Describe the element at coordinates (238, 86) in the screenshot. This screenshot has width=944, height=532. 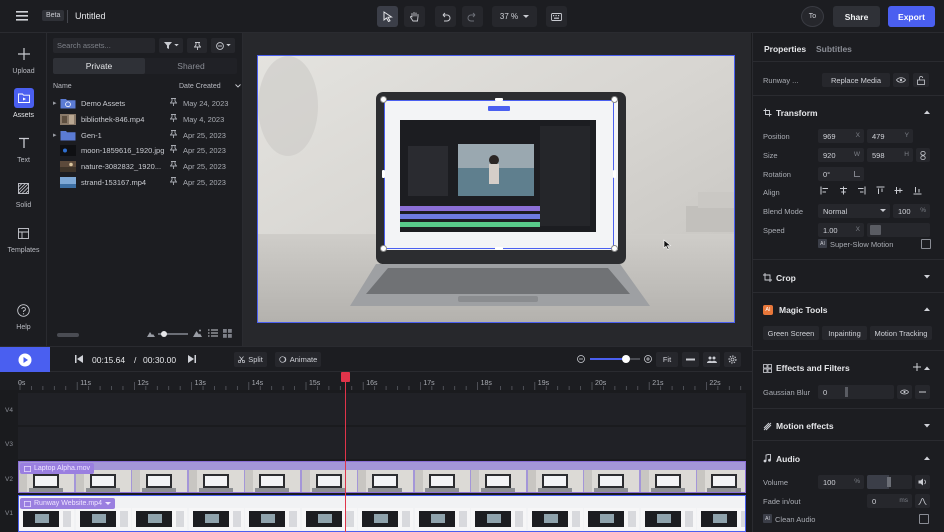
I see `sort-chevron-icon` at that location.